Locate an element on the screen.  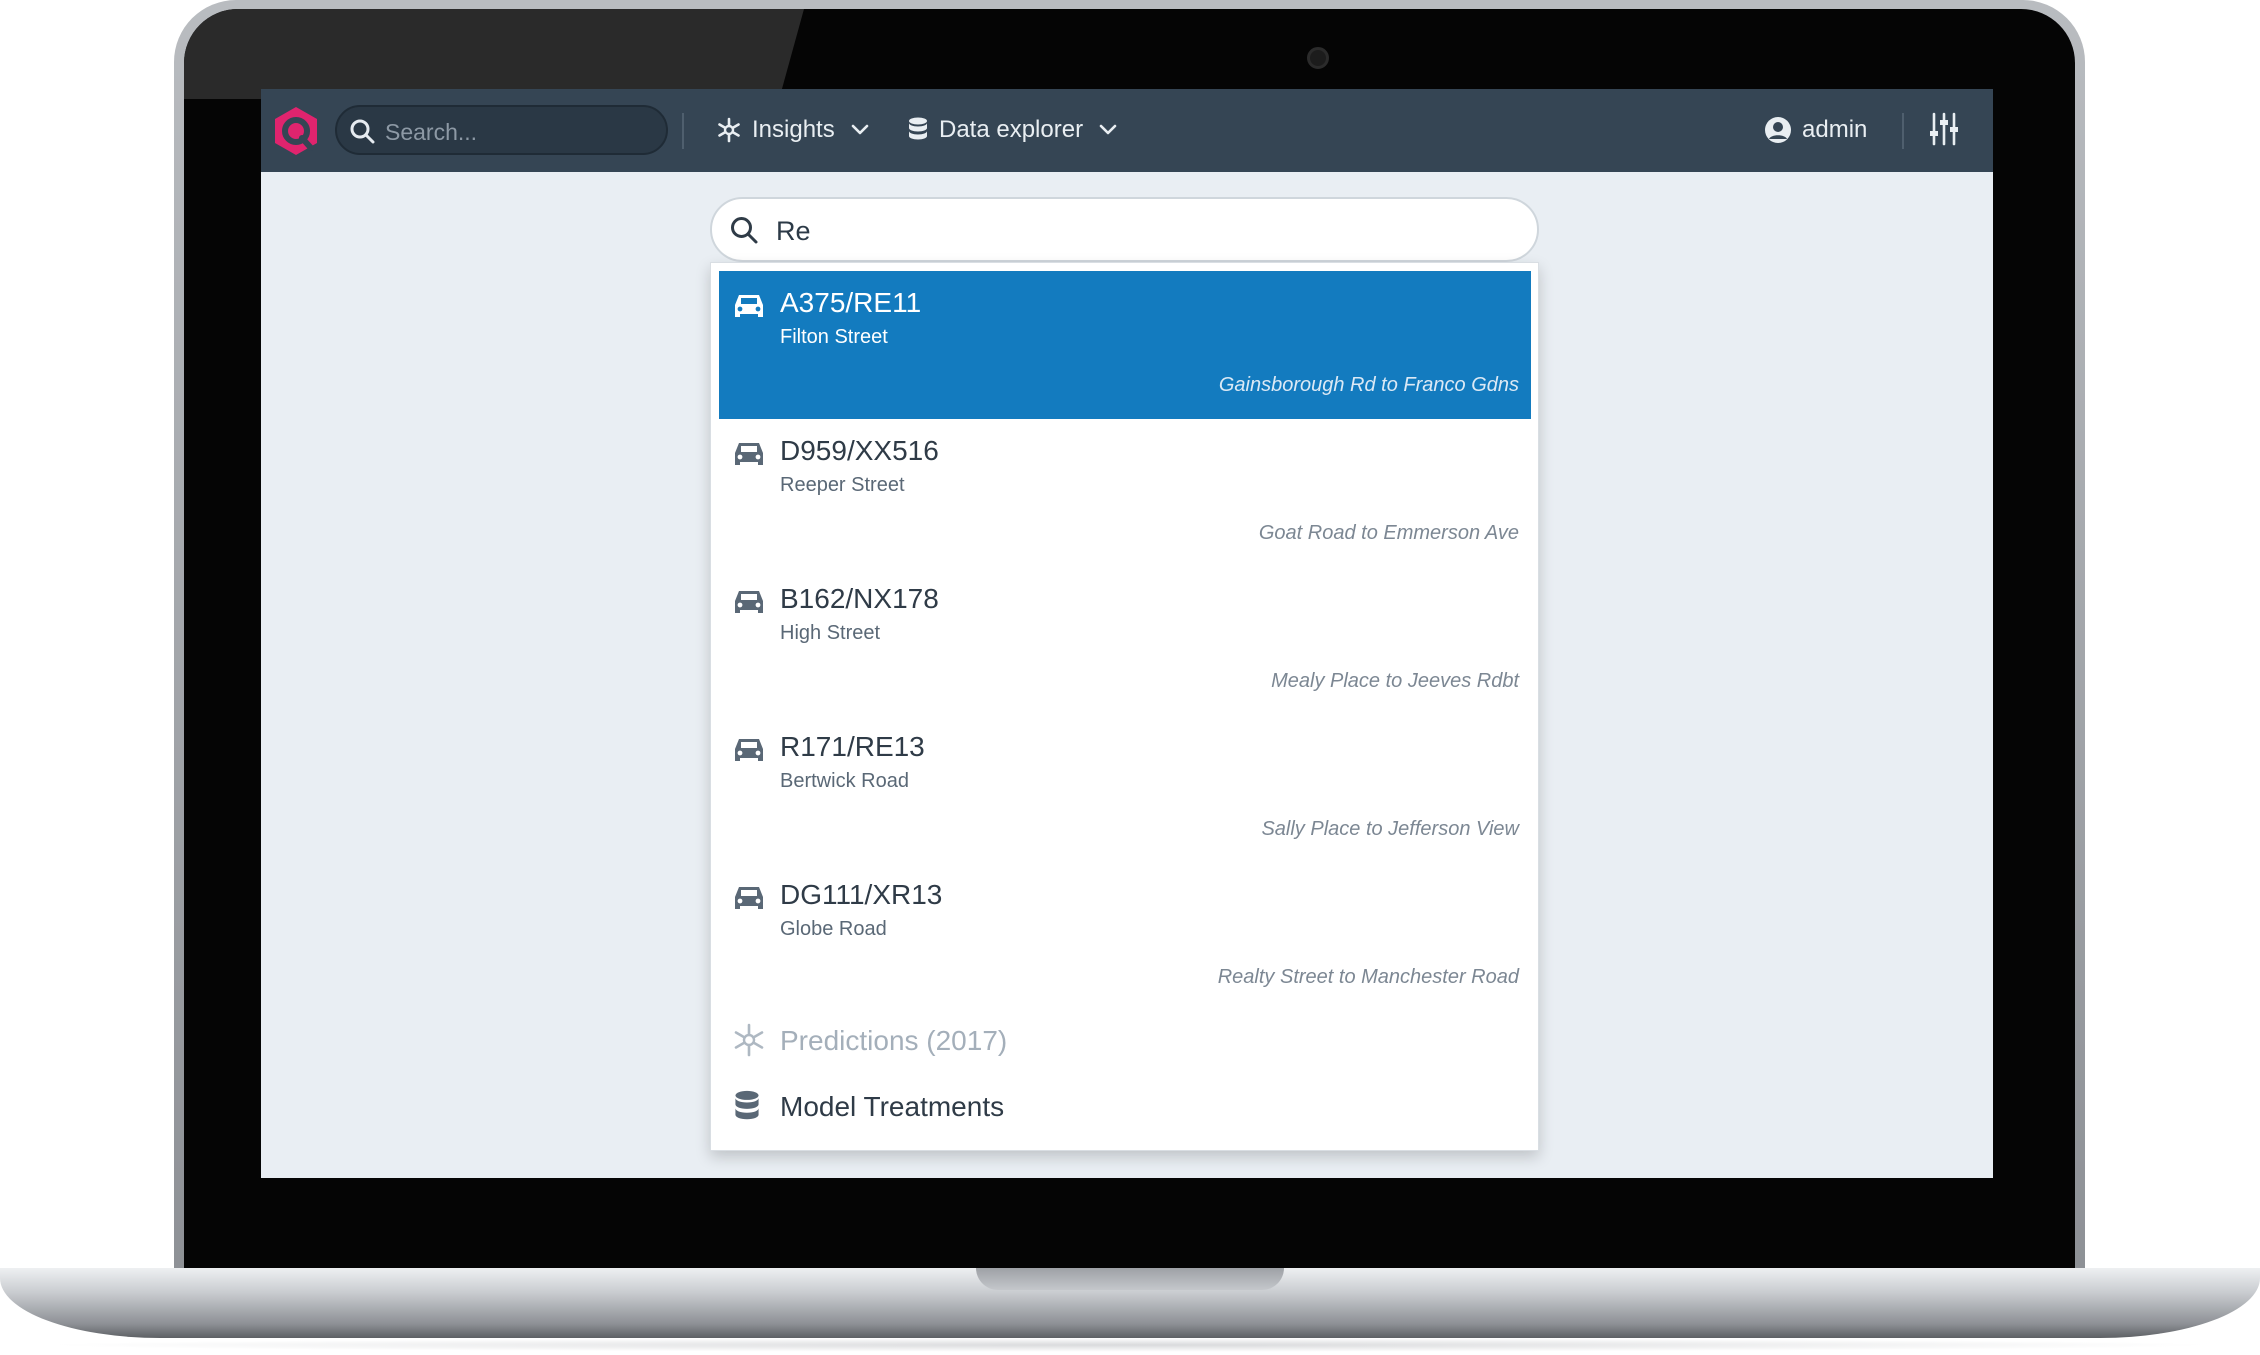
result-street: Bertwick Road is located at coordinates (844, 781).